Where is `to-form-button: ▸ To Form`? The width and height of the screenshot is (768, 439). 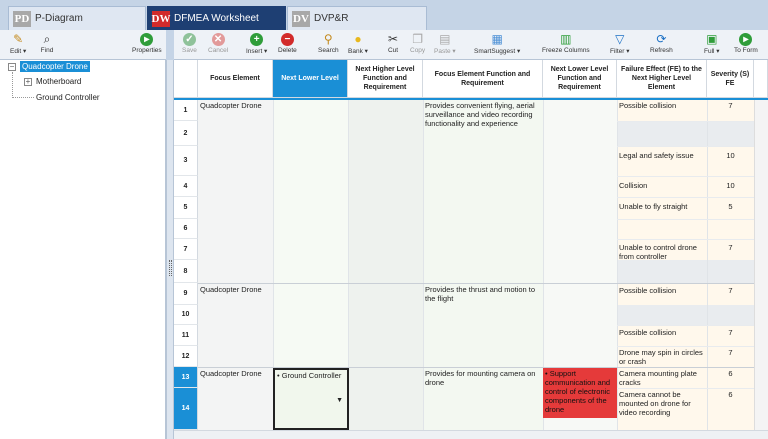 to-form-button: ▸ To Form is located at coordinates (746, 43).